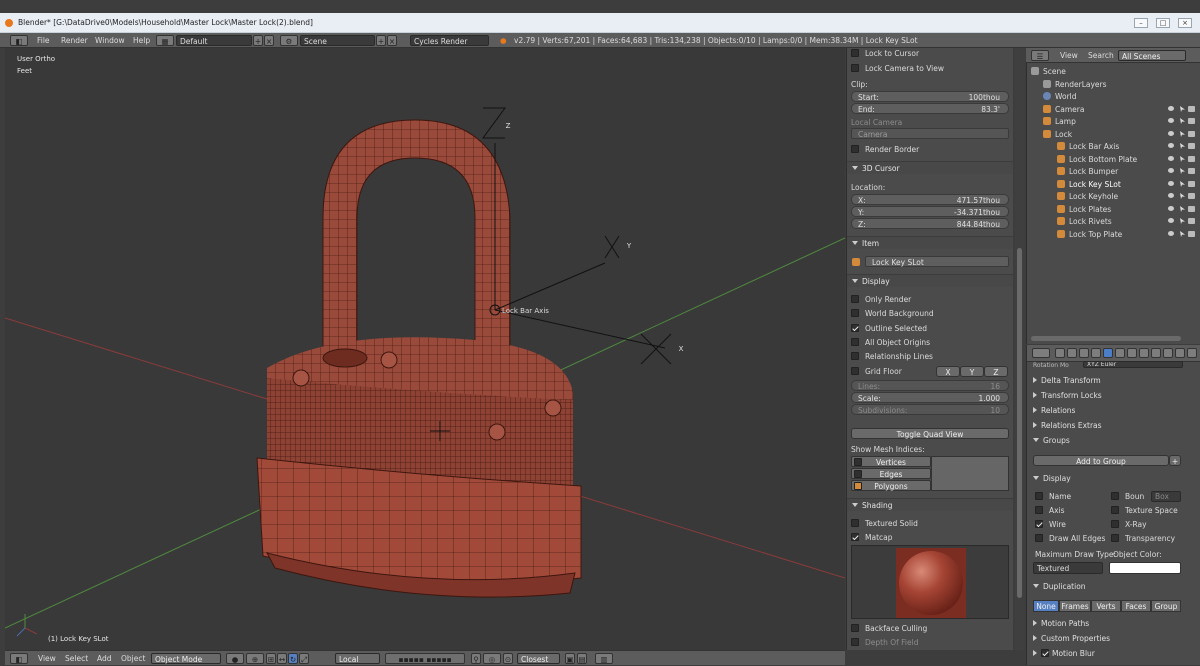 Image resolution: width=1200 pixels, height=666 pixels. I want to click on edges-index-checkbox, so click(858, 474).